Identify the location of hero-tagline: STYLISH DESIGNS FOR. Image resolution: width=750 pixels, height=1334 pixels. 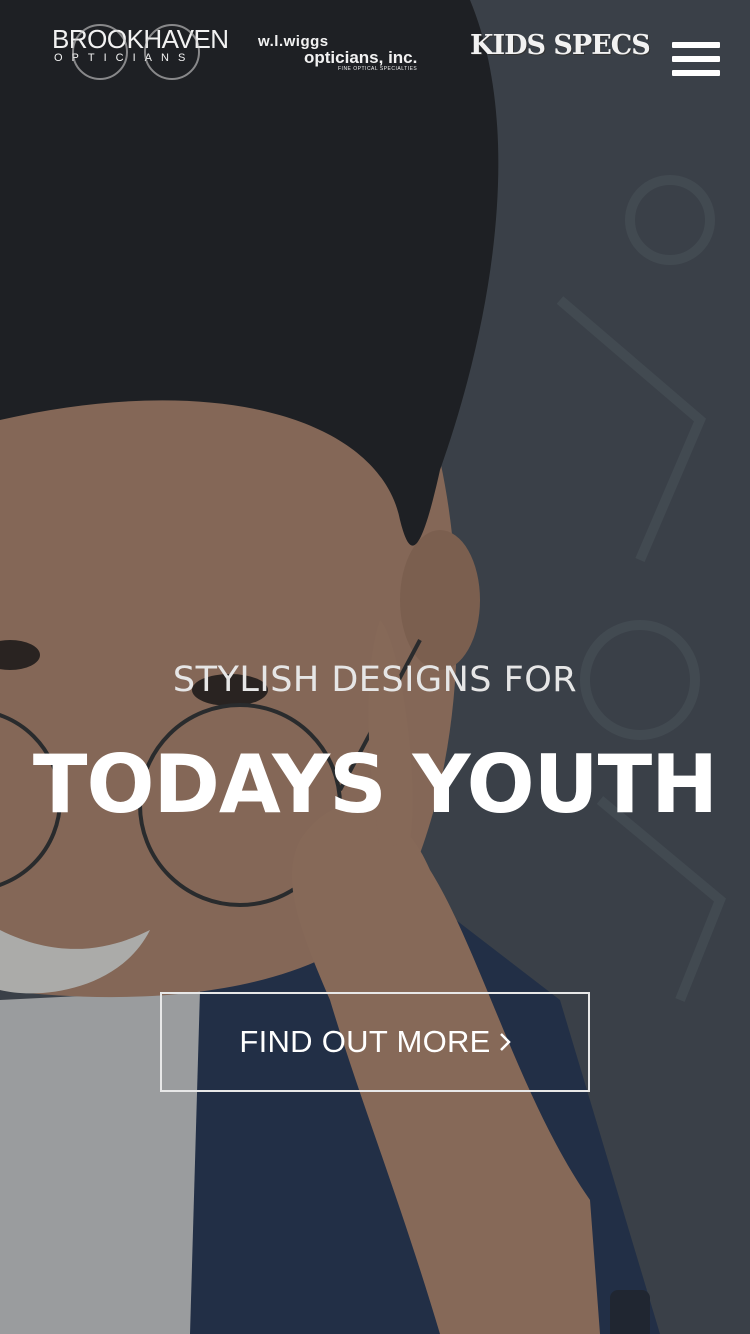
(375, 680).